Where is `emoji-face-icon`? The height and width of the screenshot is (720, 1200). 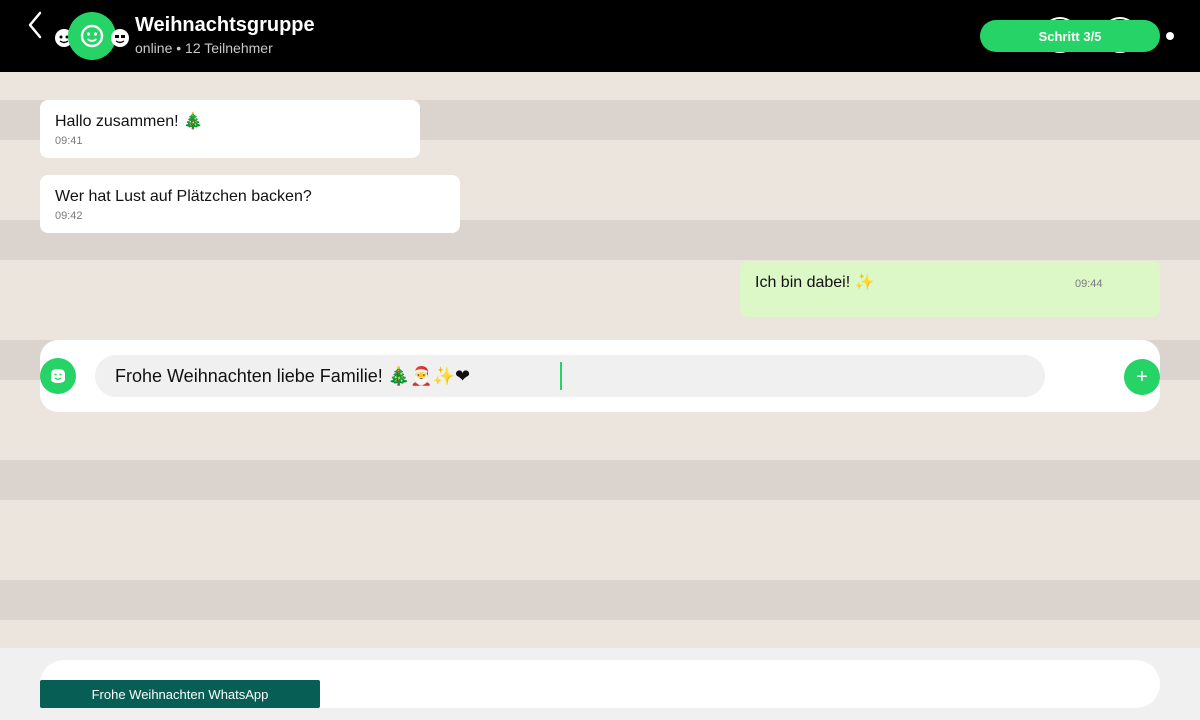
emoji-face-icon is located at coordinates (58, 376).